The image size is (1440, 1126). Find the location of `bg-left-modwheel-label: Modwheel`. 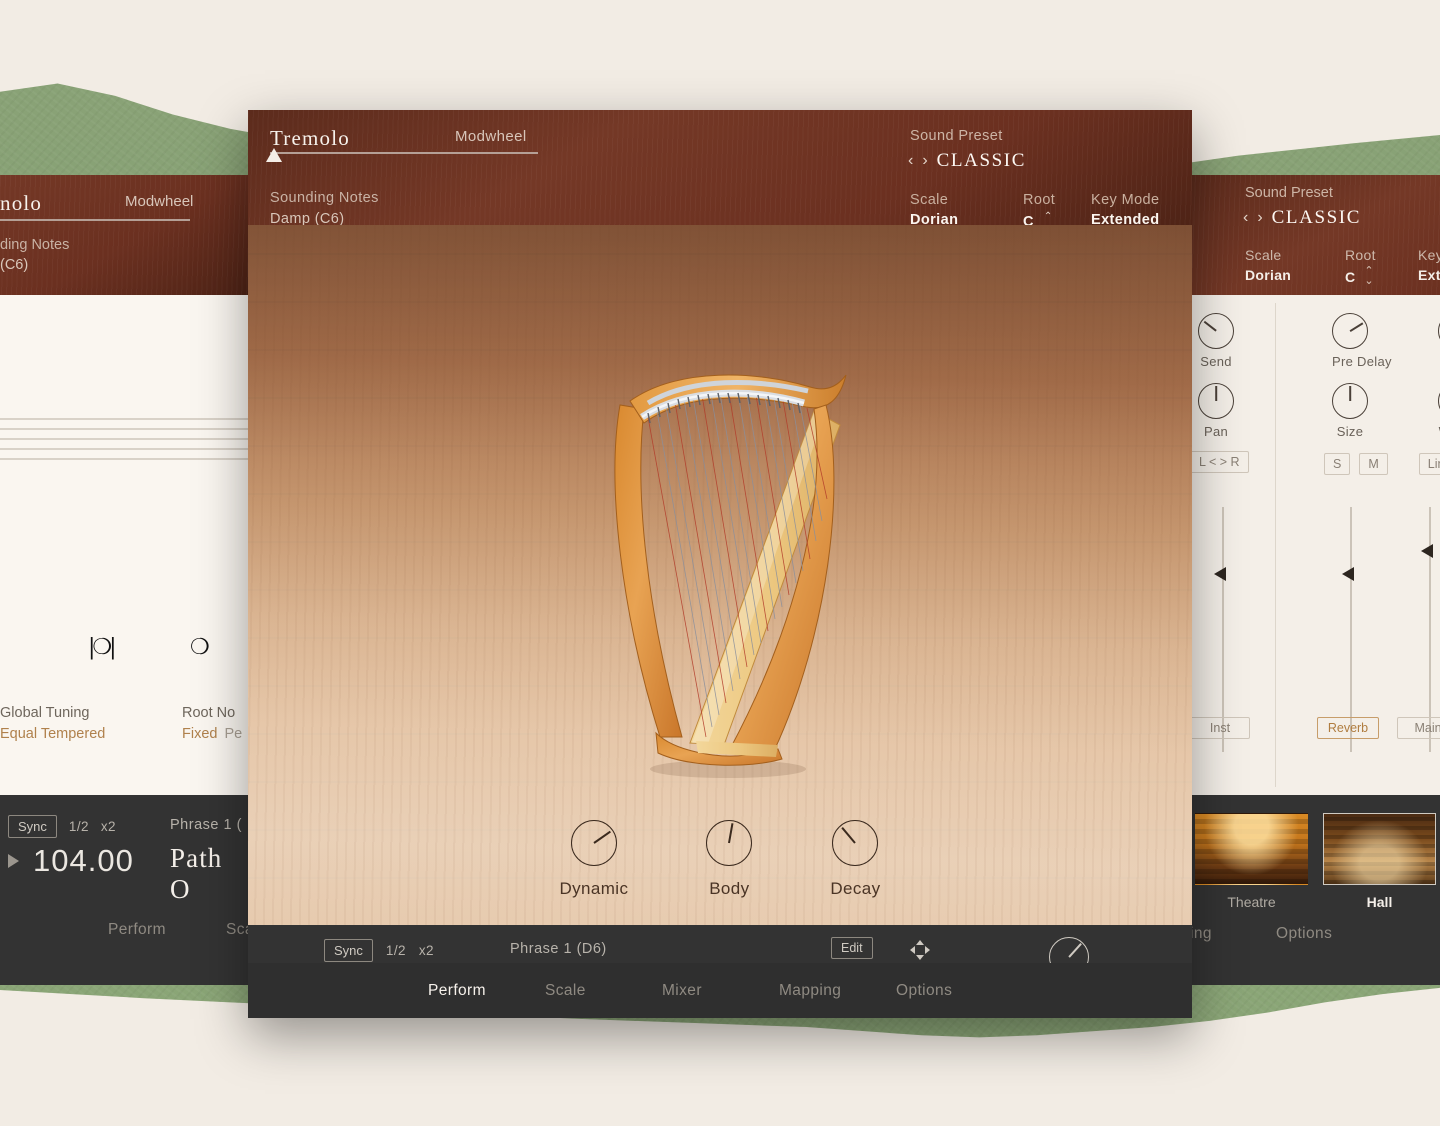

bg-left-modwheel-label: Modwheel is located at coordinates (159, 201).